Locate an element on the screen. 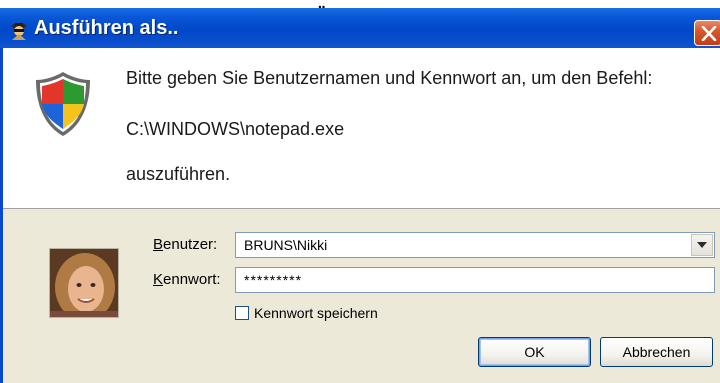 The width and height of the screenshot is (720, 383). user-avatar is located at coordinates (84, 283).